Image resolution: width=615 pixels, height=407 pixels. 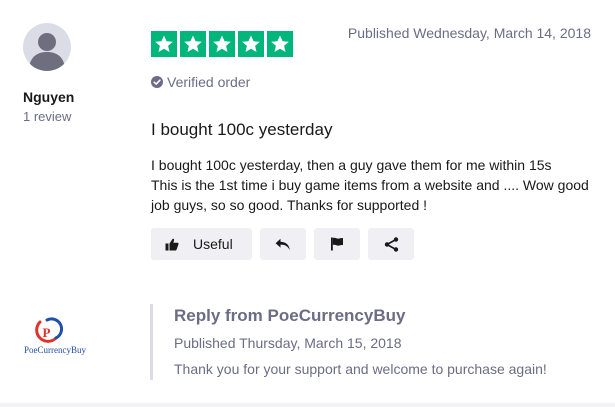 What do you see at coordinates (288, 343) in the screenshot?
I see `reply-published-date: Published Thursday, March 15, 2018` at bounding box center [288, 343].